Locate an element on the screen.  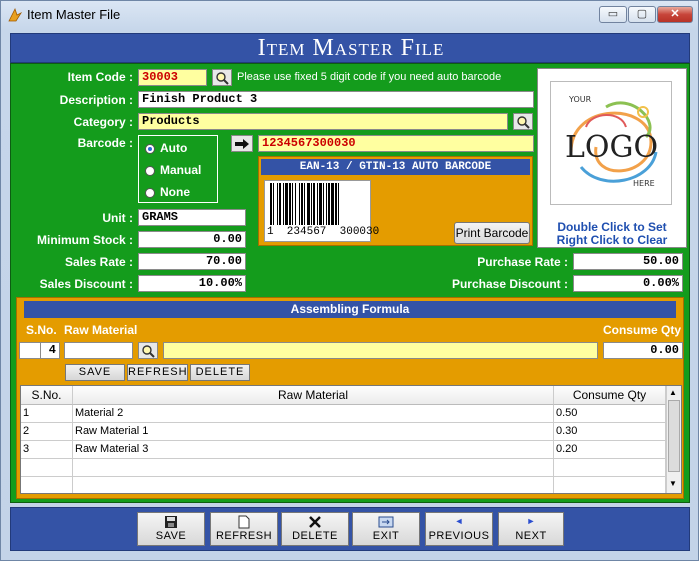
barcode-type-label: EAN-13 / GTIN-13 AUTO BARCODE is located at coordinates (395, 167).